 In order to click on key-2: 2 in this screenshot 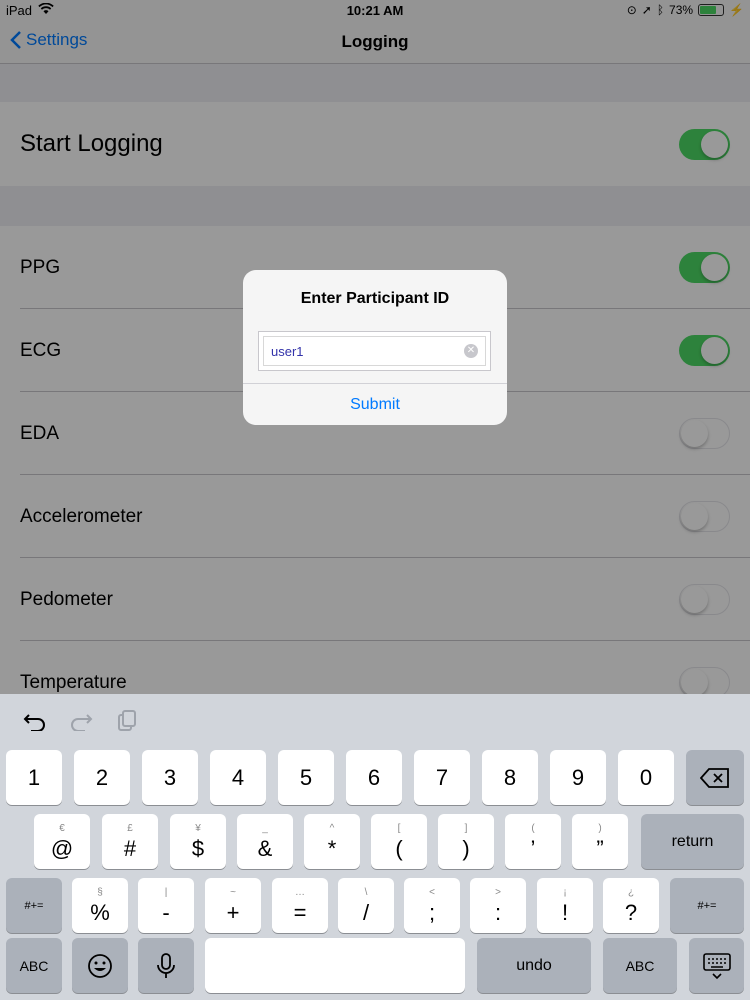, I will do `click(102, 777)`.